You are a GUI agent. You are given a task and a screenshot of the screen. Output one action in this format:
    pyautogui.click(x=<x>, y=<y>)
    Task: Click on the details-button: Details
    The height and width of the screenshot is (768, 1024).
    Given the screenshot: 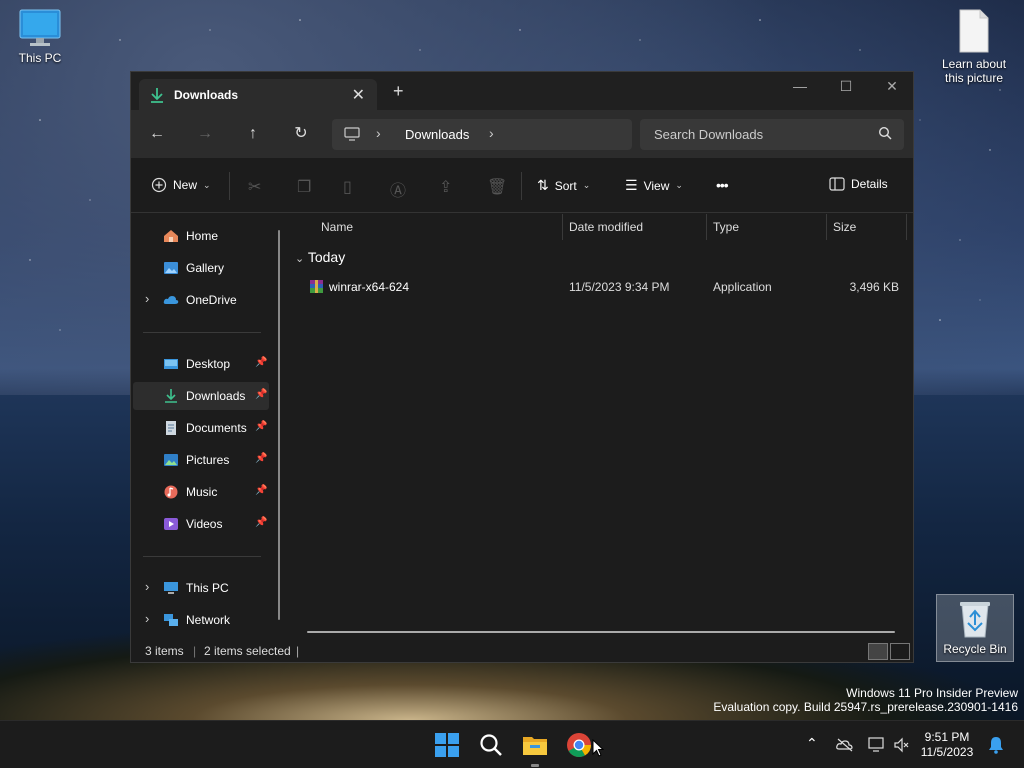 What is the action you would take?
    pyautogui.click(x=858, y=184)
    